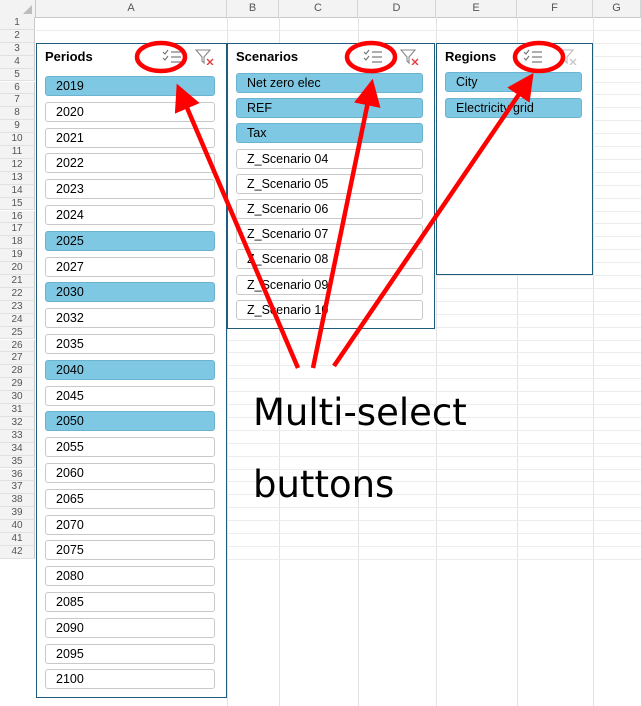 The image size is (641, 706). I want to click on slicer-title-regions: Regions, so click(471, 56).